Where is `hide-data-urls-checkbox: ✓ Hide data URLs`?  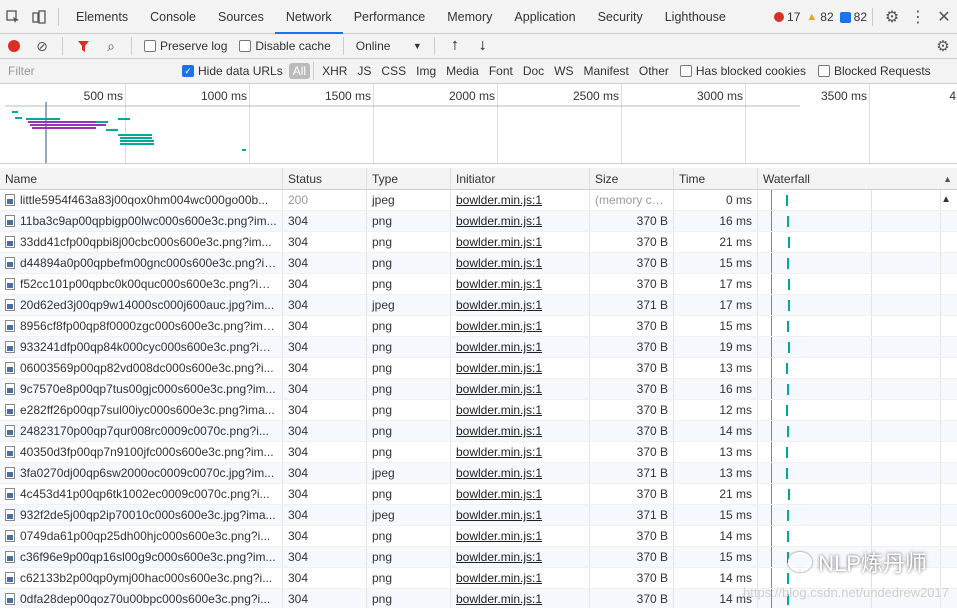 hide-data-urls-checkbox: ✓ Hide data URLs is located at coordinates (232, 71).